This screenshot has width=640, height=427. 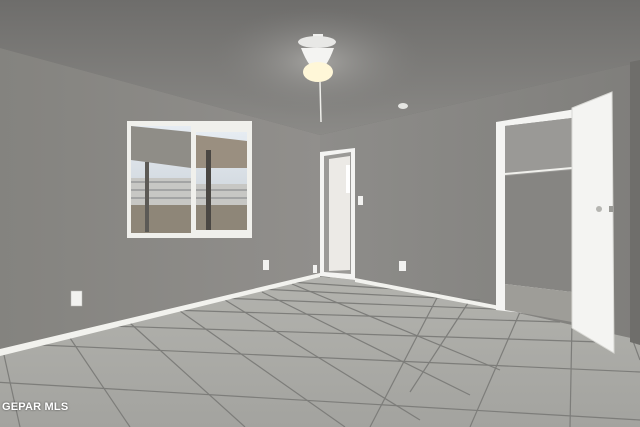 I want to click on right-corner-wall, so click(x=635, y=202).